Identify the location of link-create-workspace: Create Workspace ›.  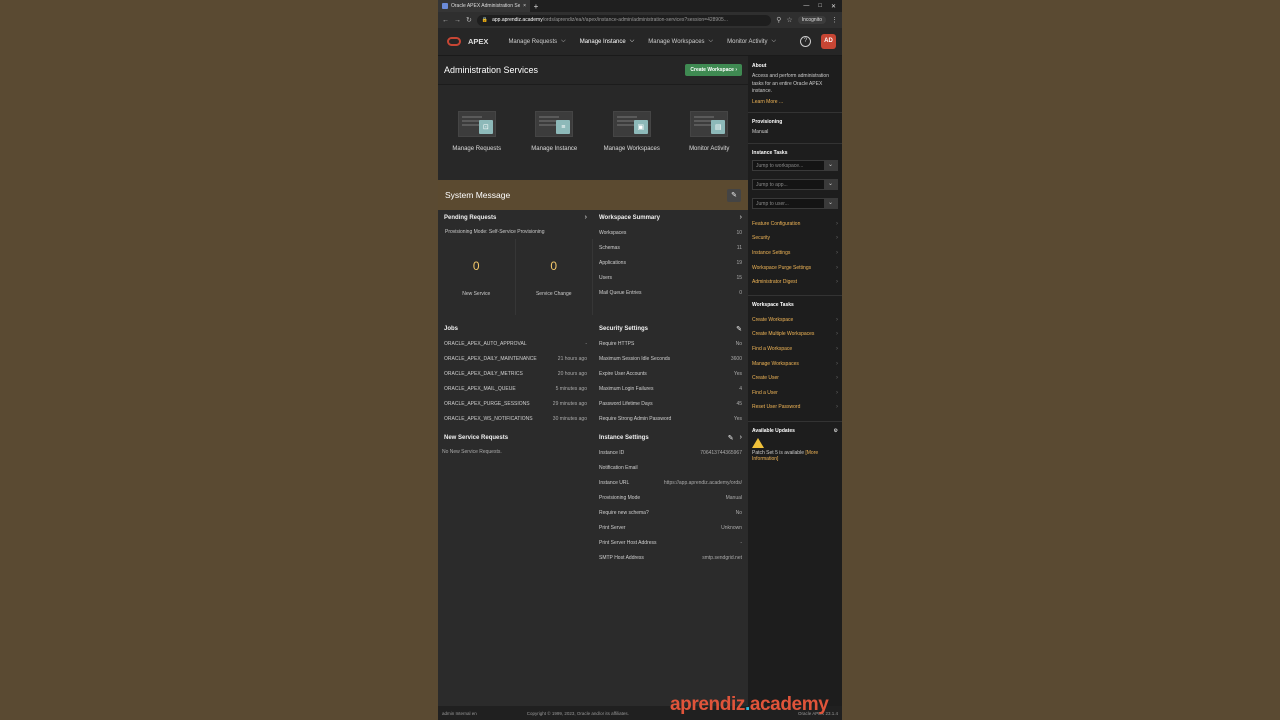
(795, 319).